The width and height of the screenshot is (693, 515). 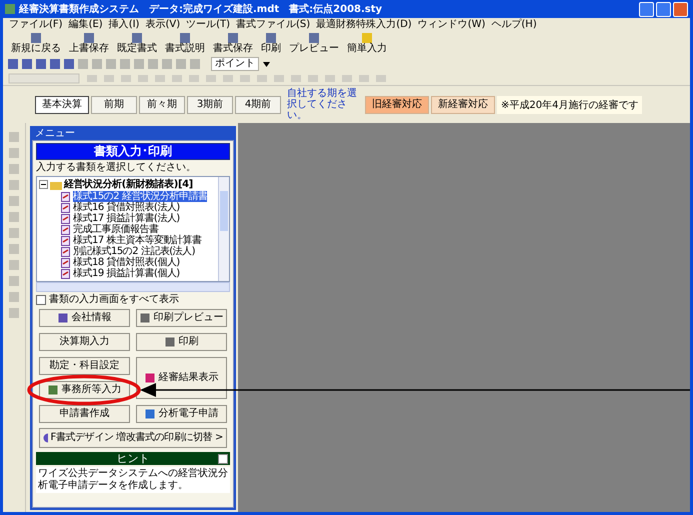 I want to click on tree-item: 様式17 株主資本等変動計算書, so click(x=137, y=240).